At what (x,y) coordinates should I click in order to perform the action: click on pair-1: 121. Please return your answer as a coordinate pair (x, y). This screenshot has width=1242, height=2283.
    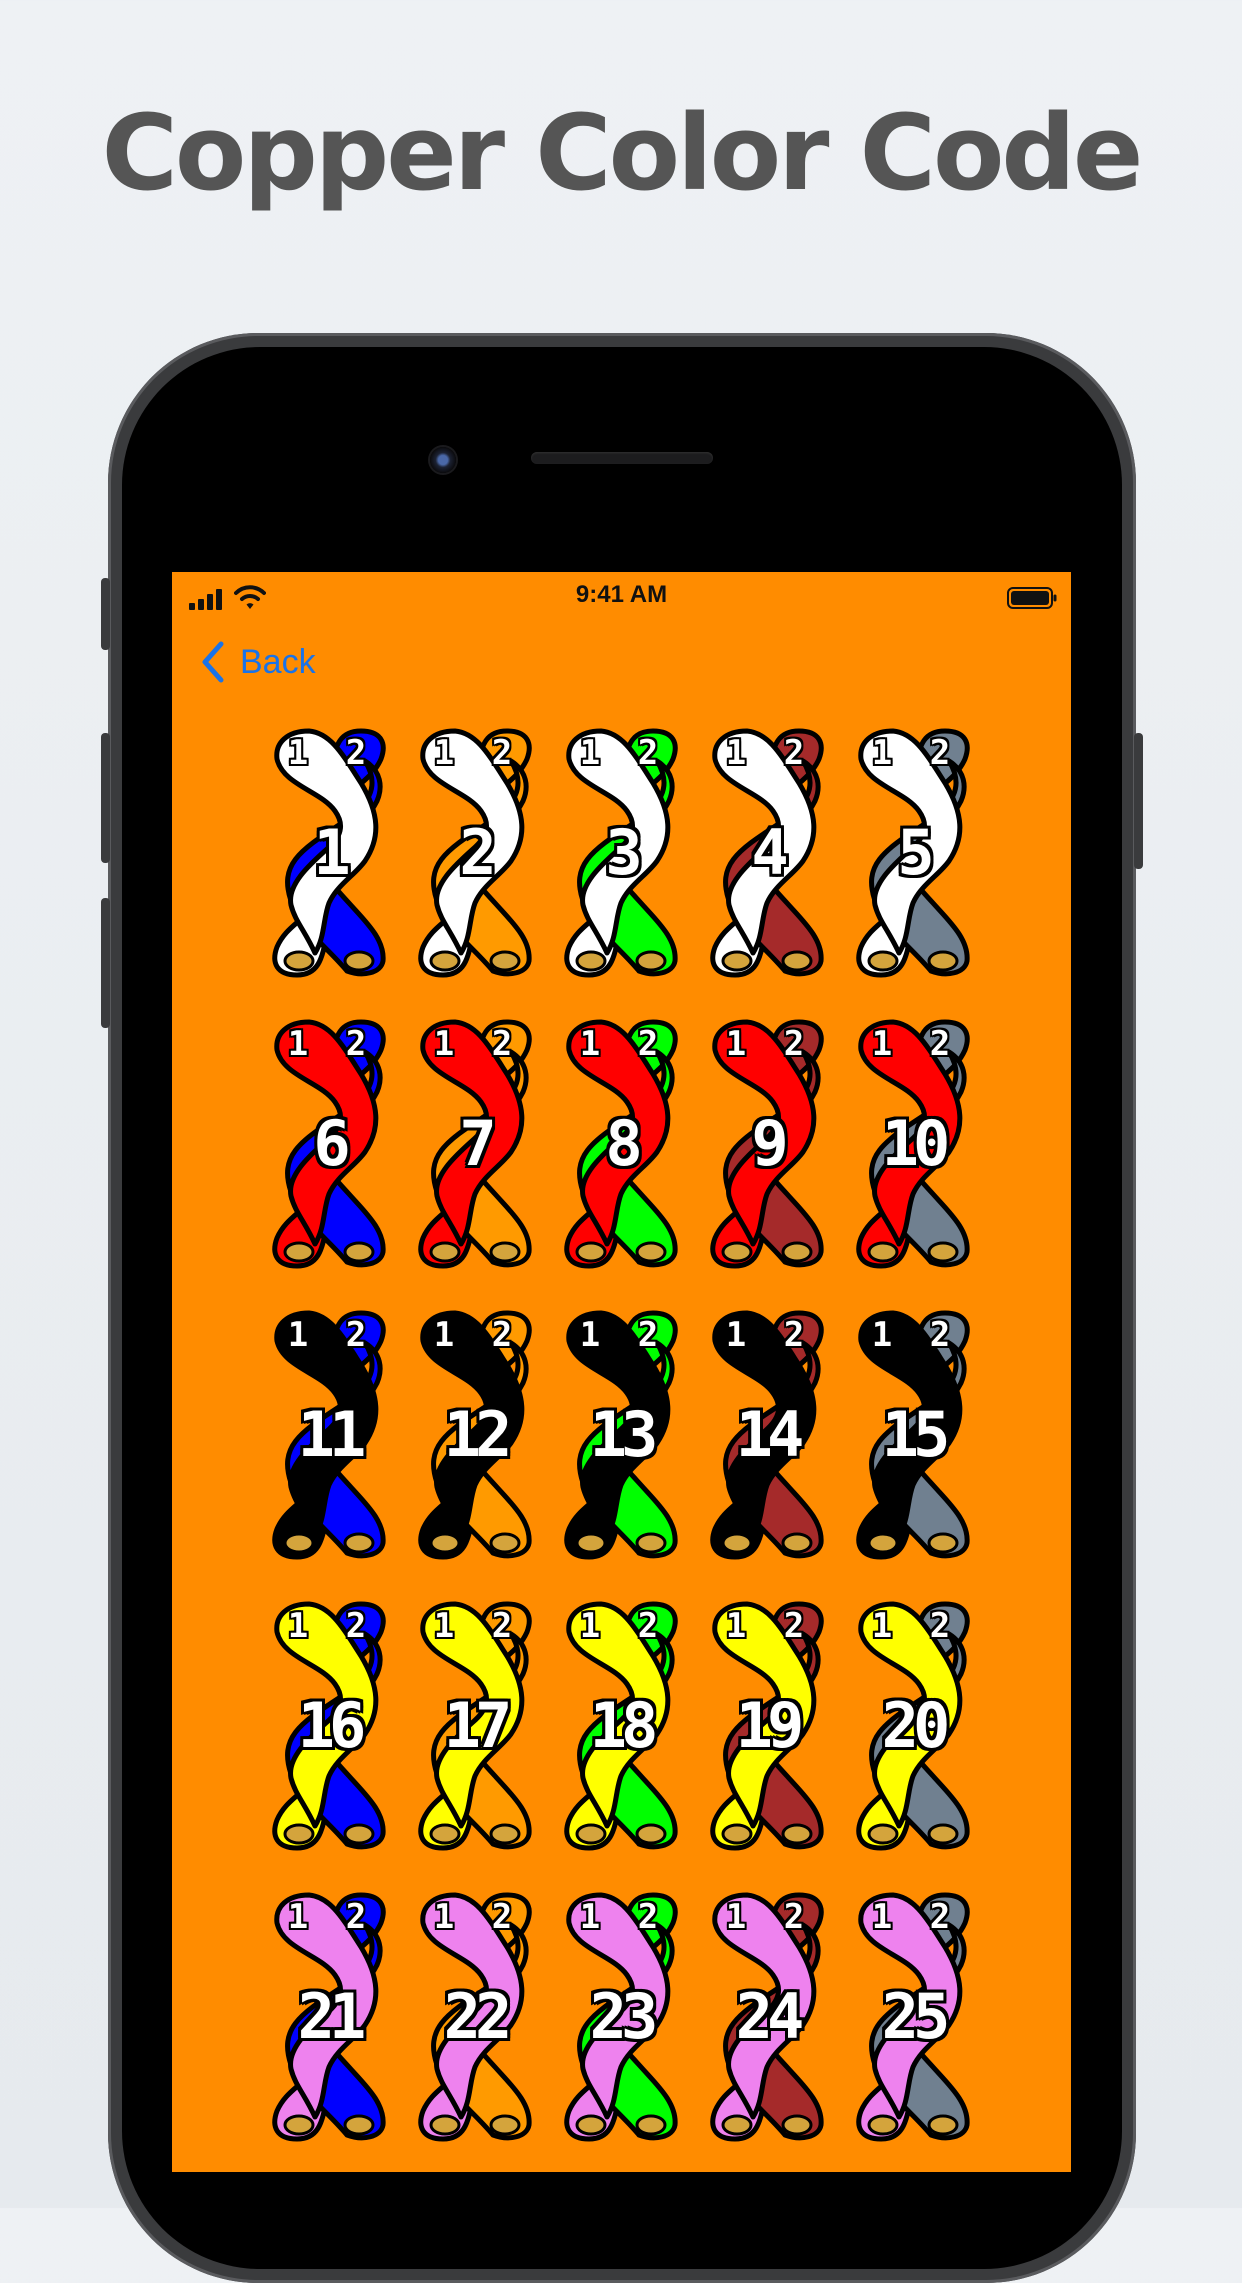
    Looking at the image, I should click on (329, 853).